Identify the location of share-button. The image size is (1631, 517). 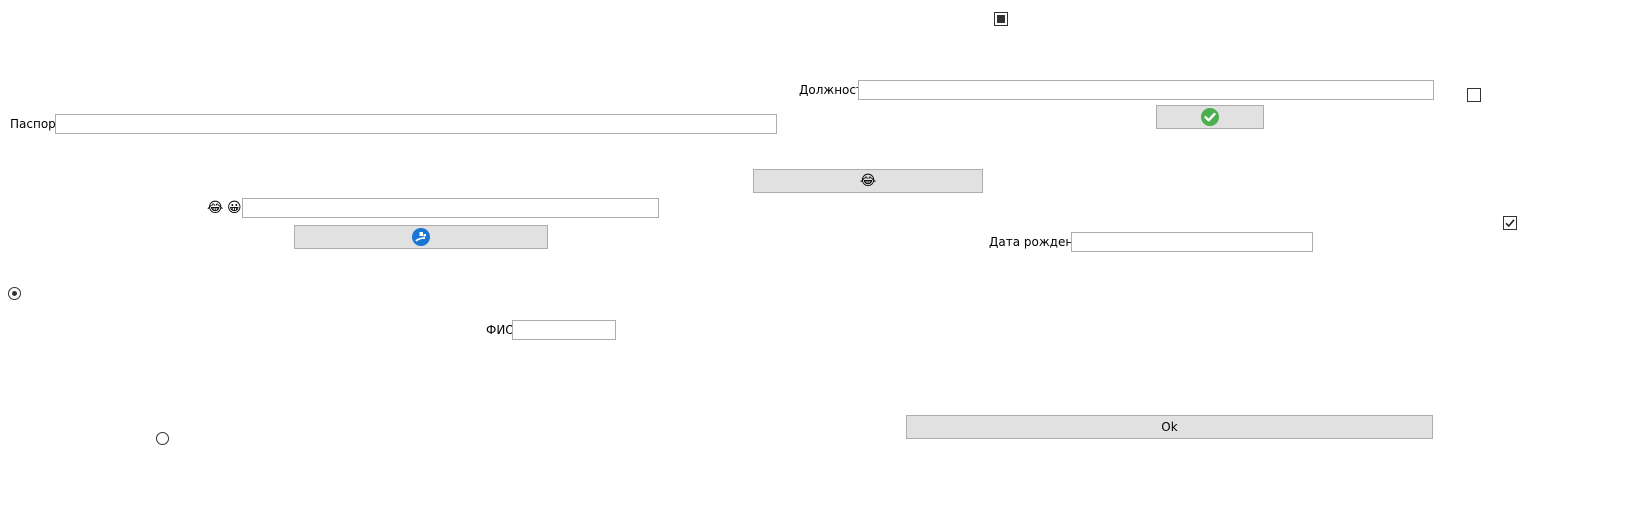
(421, 237).